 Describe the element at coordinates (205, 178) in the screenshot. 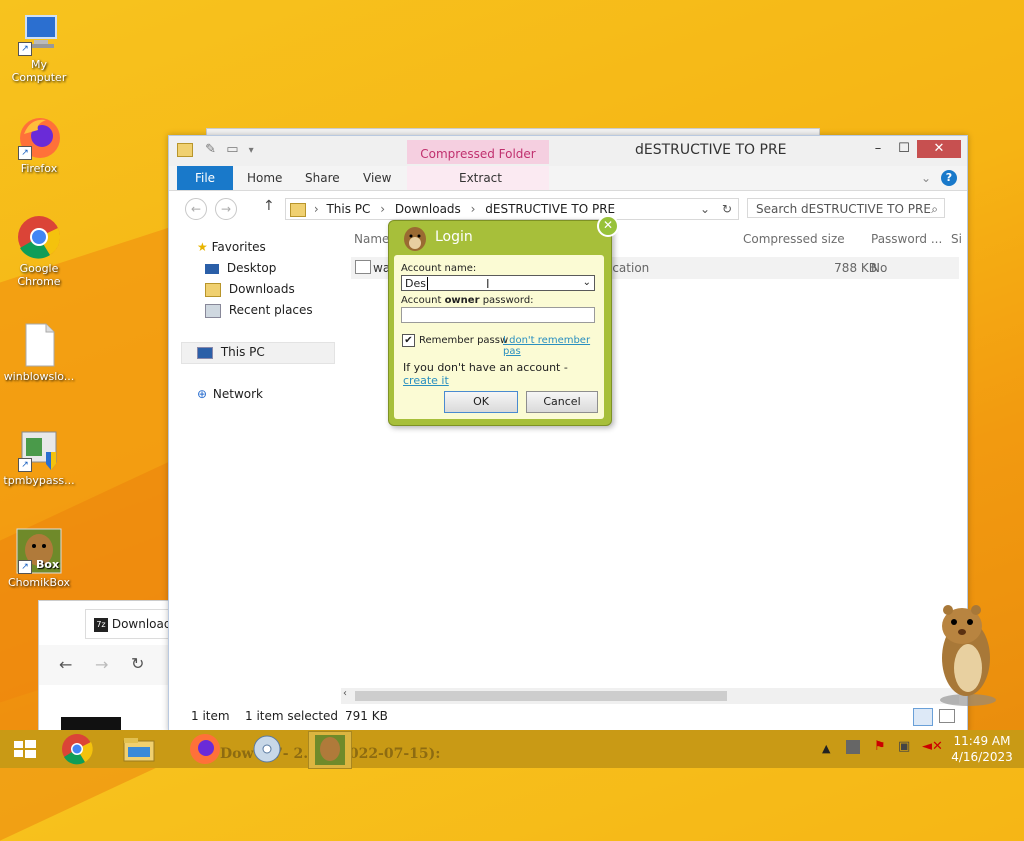

I see `tab-file: File` at that location.